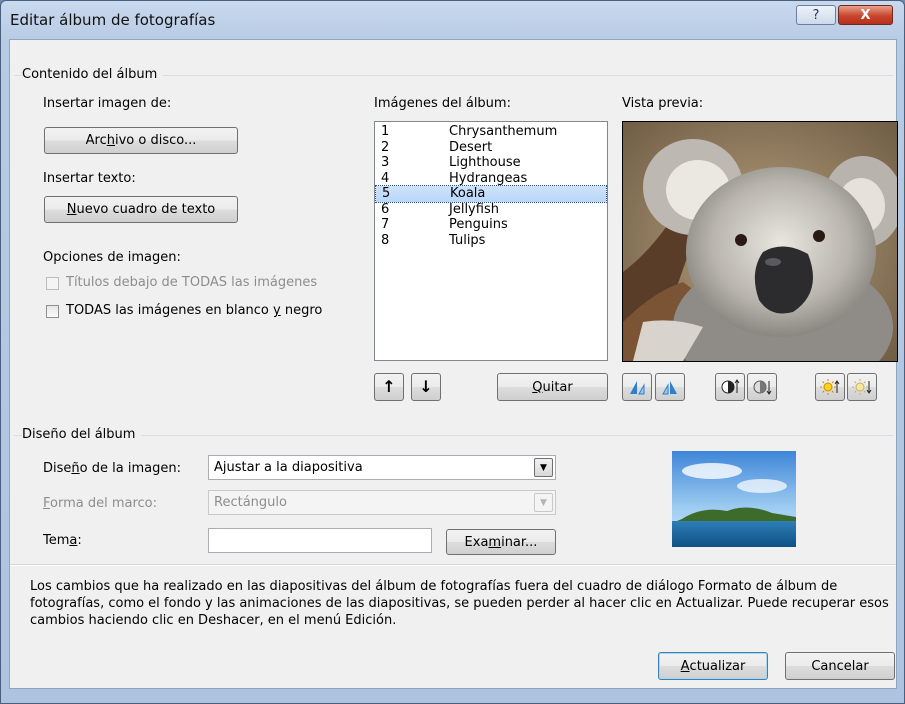 This screenshot has height=704, width=905. I want to click on list-item-number: 7, so click(385, 224).